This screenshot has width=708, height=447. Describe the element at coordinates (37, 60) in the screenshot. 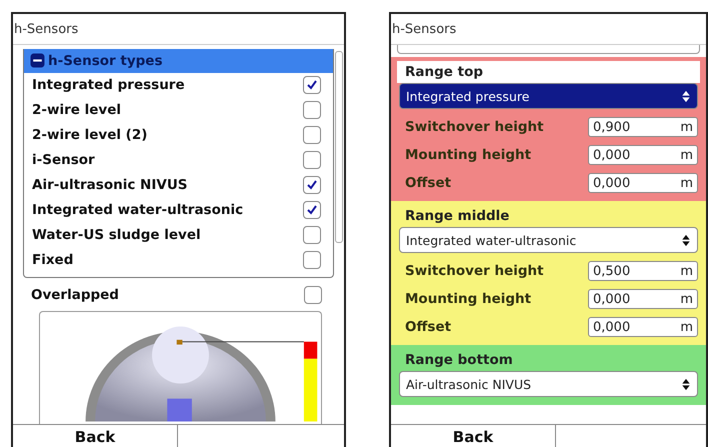

I see `collapse-icon` at that location.